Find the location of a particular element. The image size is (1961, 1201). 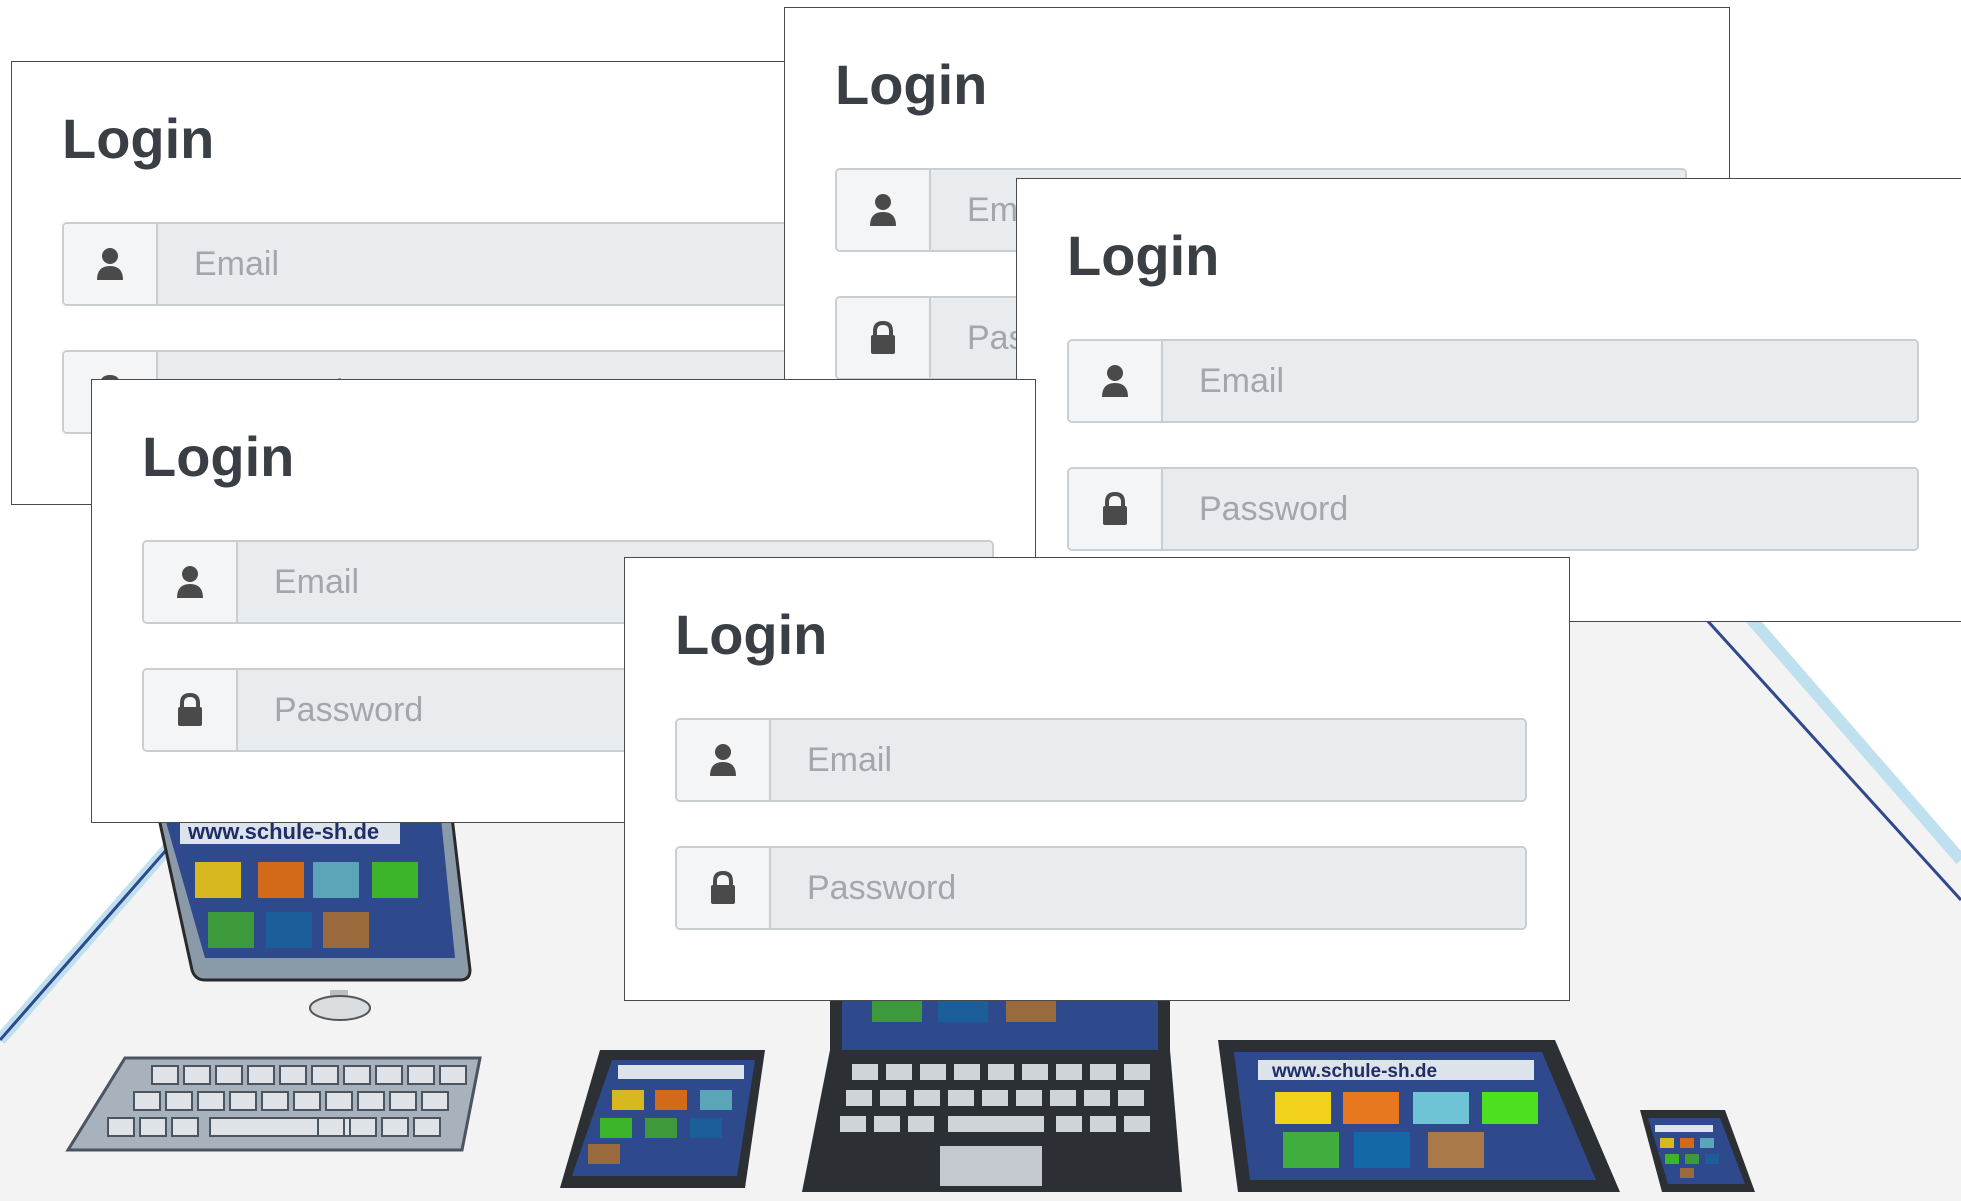

keyboard is located at coordinates (273, 1104).